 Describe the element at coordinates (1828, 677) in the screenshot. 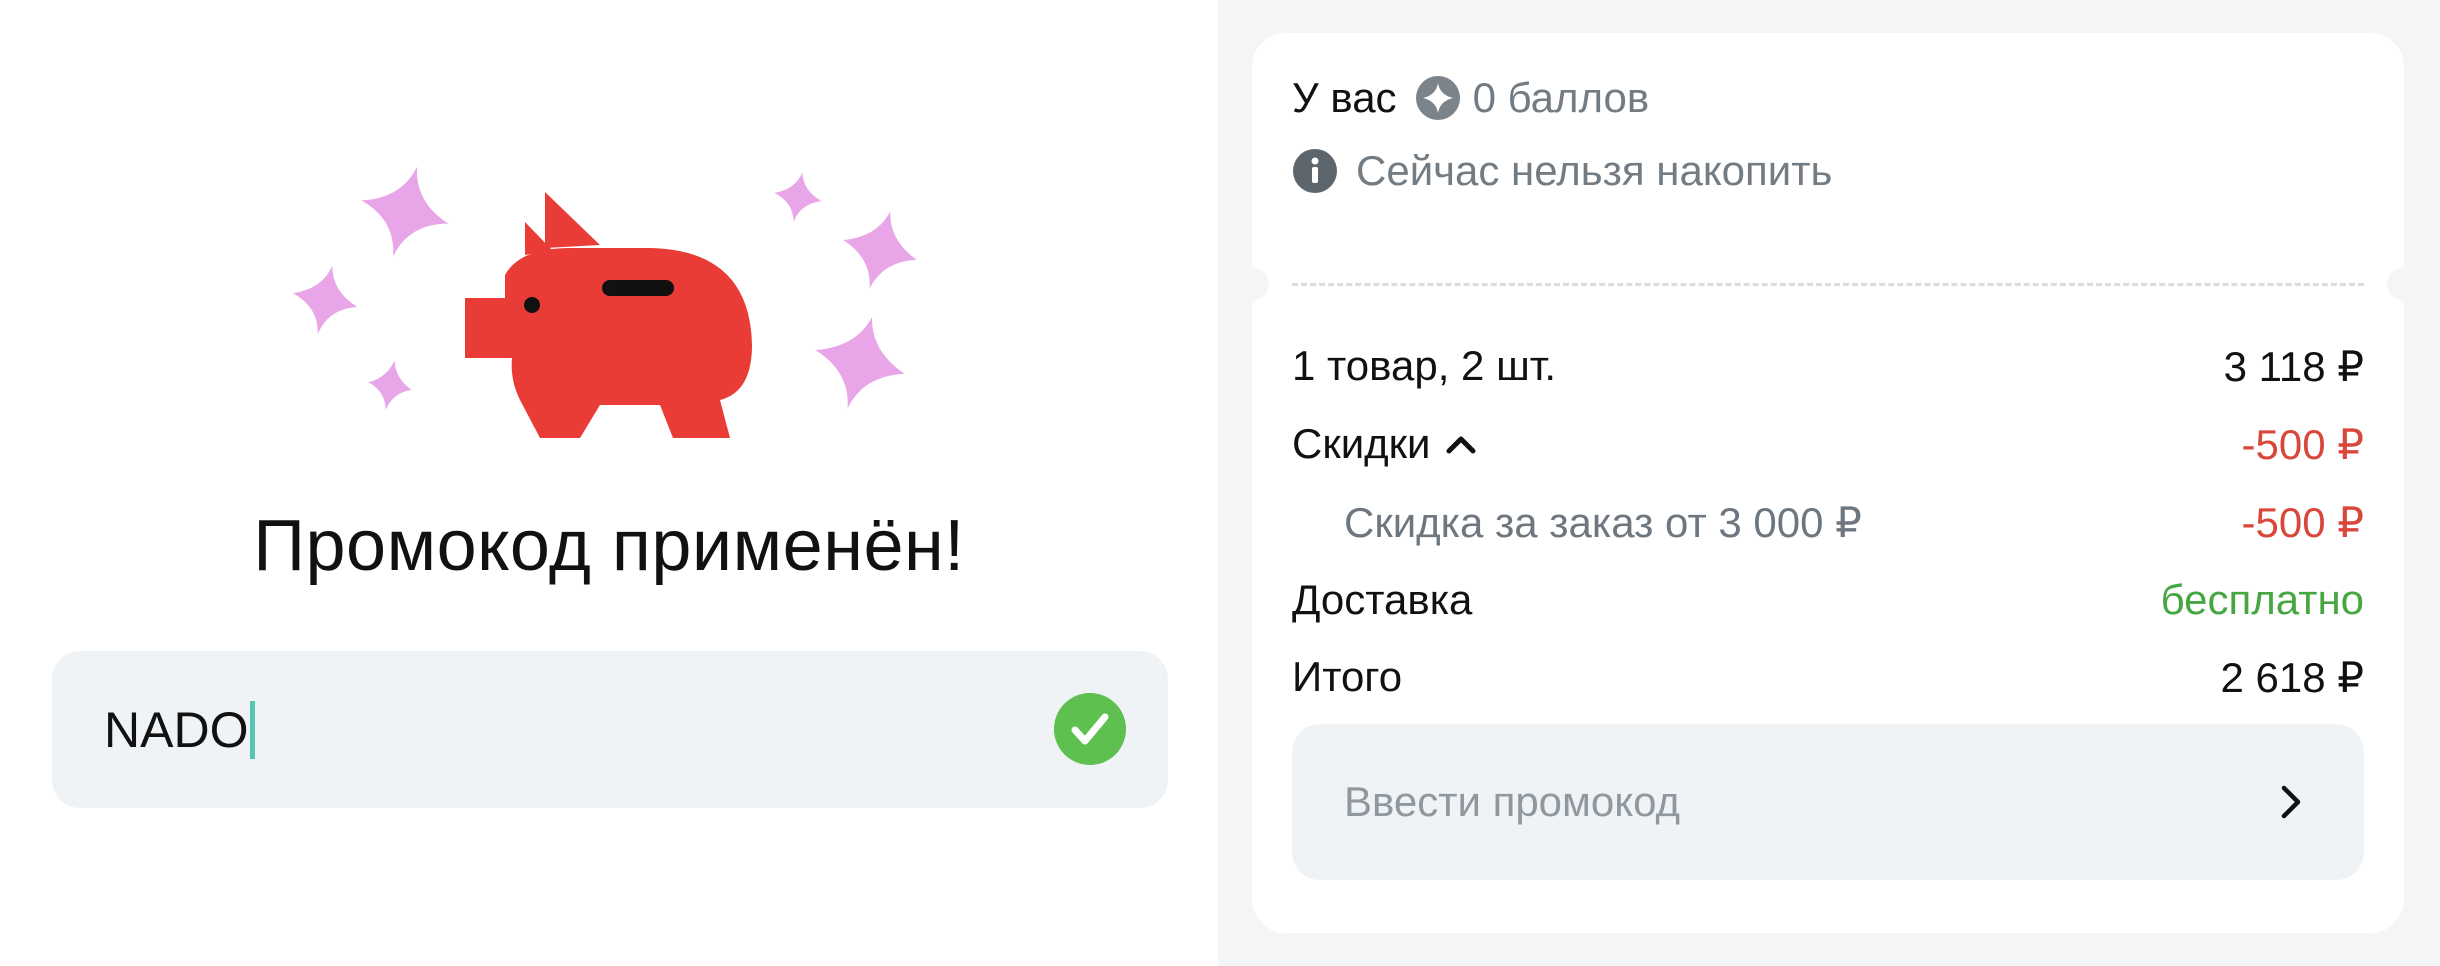

I see `total-row: Итого 2 618 ₽` at that location.